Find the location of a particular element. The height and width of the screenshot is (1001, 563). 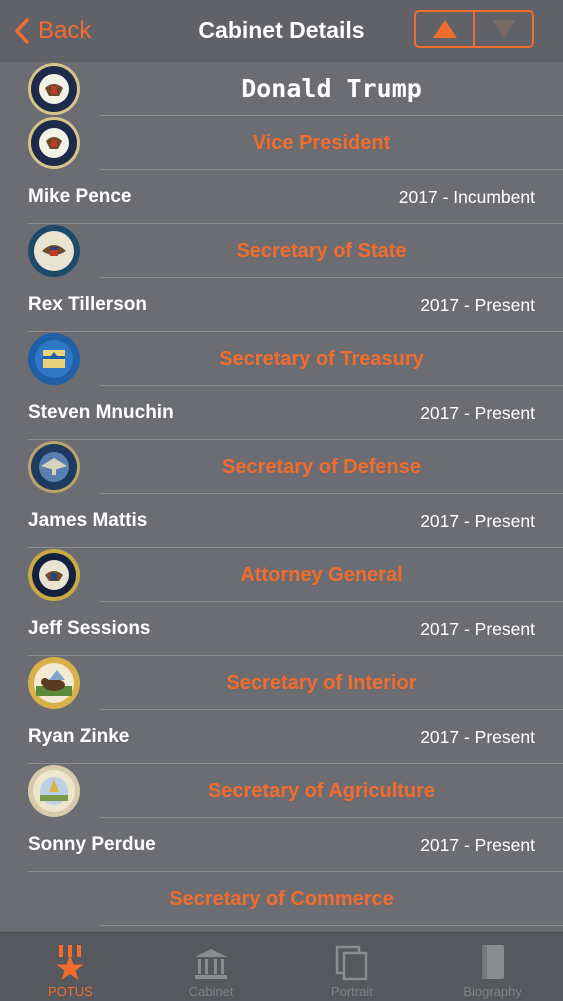

role-row: Vice President is located at coordinates (281, 143).